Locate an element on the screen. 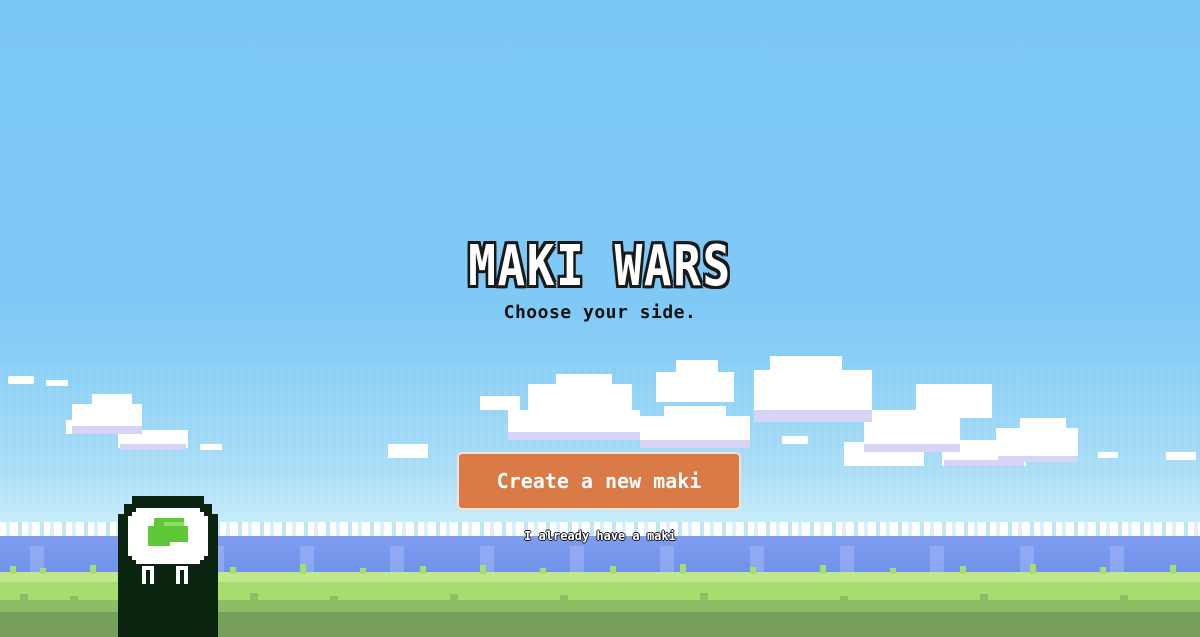 This screenshot has width=1200, height=637. create-maki-button: Create a new maki is located at coordinates (599, 481).